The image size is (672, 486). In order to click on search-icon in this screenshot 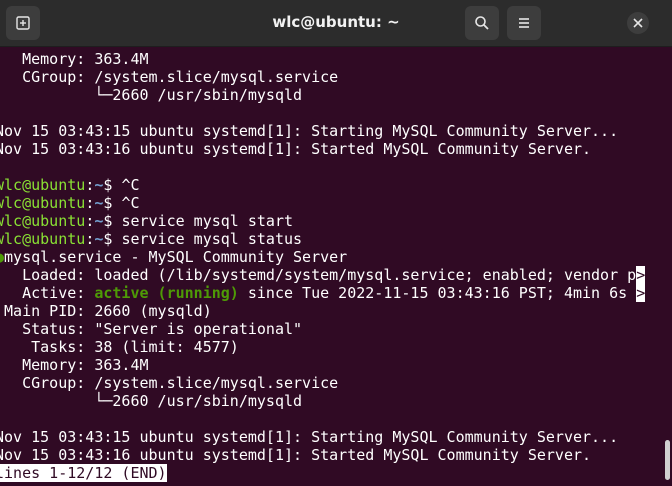, I will do `click(482, 23)`.